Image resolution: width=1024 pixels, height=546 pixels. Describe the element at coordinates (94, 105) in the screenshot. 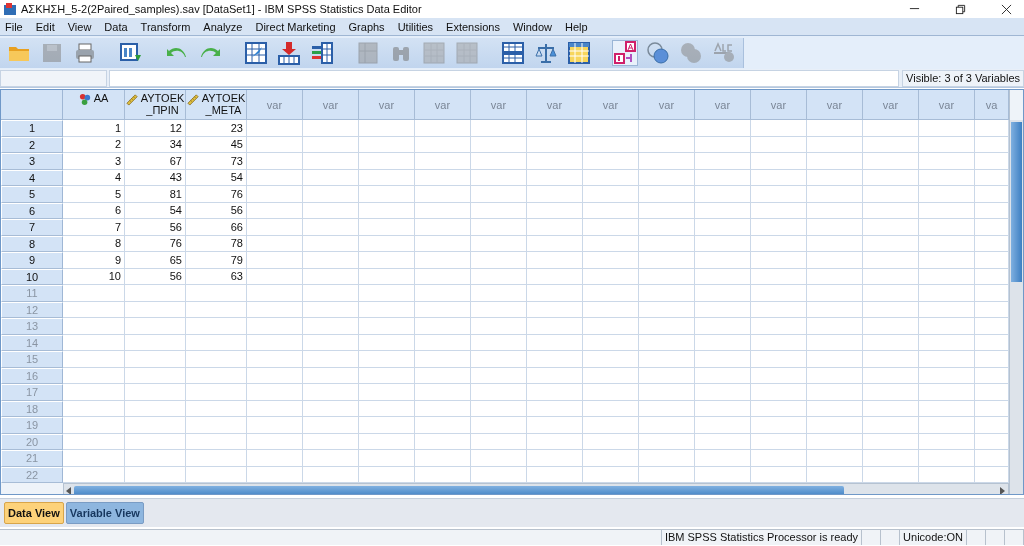

I see `column-header: AA` at that location.